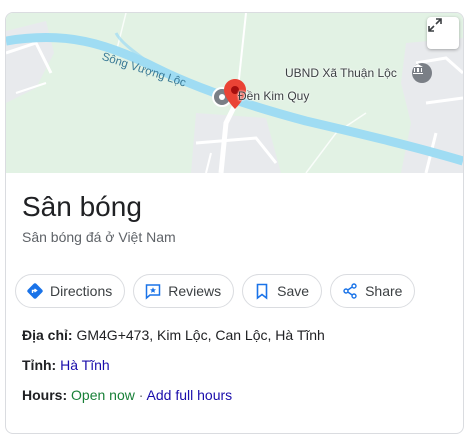 The width and height of the screenshot is (470, 434). I want to click on directions-label: Directions, so click(81, 291).